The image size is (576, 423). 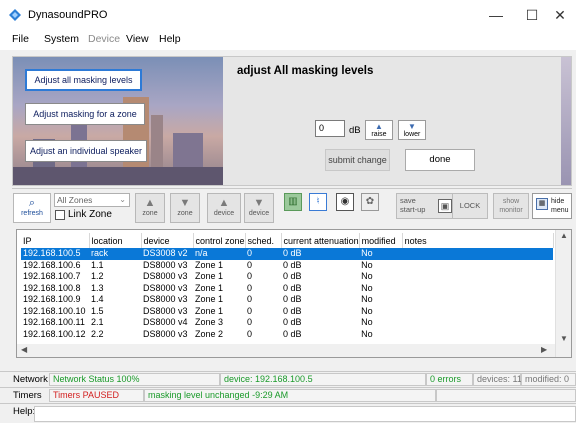 I want to click on column-header: IP, so click(x=55, y=240).